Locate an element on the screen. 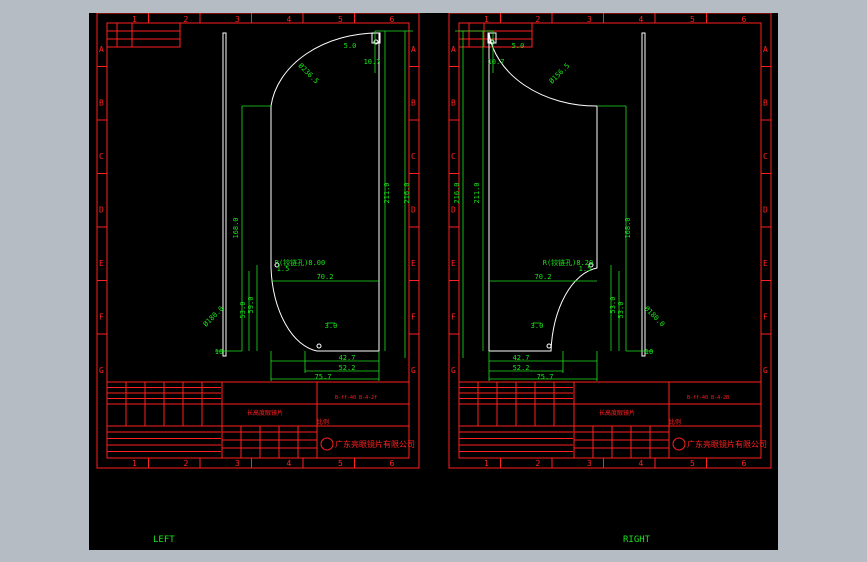 This screenshot has width=867, height=562. sheet-caption-right: RIGHT is located at coordinates (637, 540).